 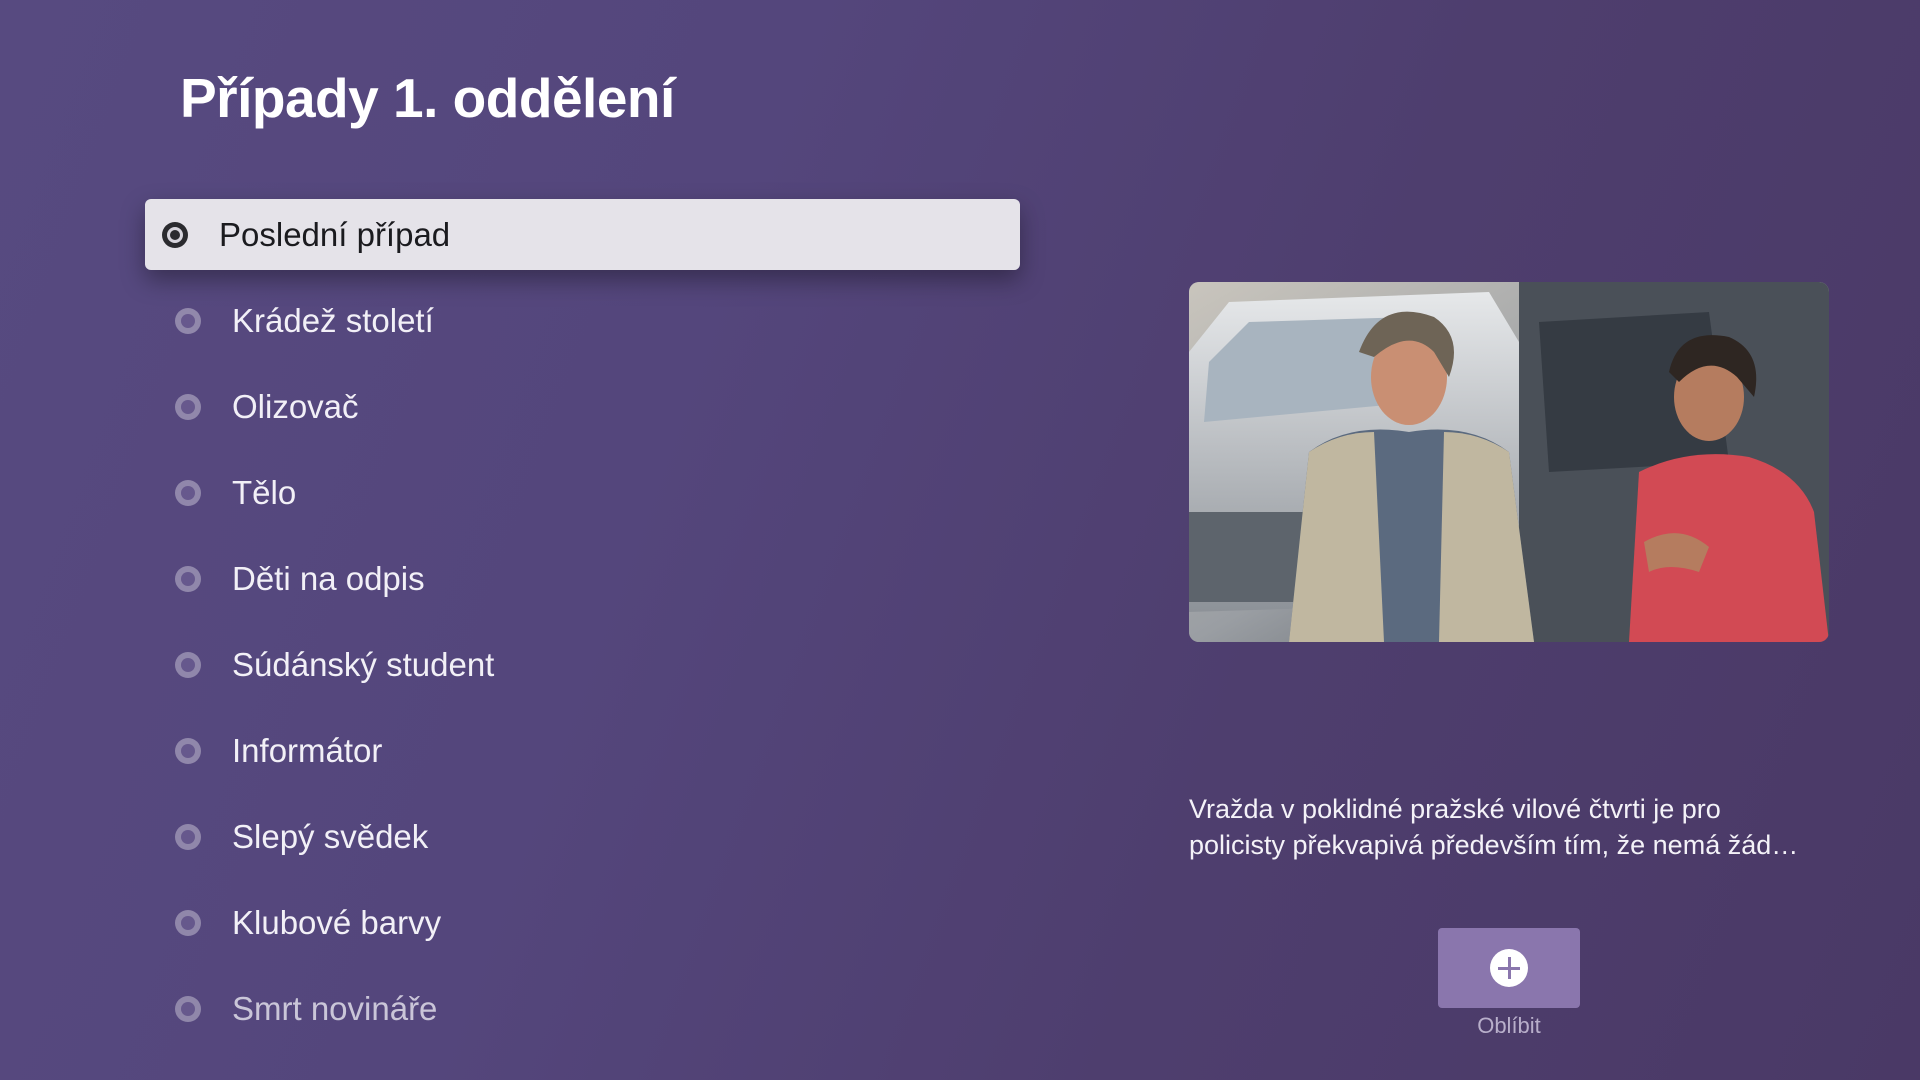 I want to click on episode-item-informator: Informátor, so click(x=582, y=750).